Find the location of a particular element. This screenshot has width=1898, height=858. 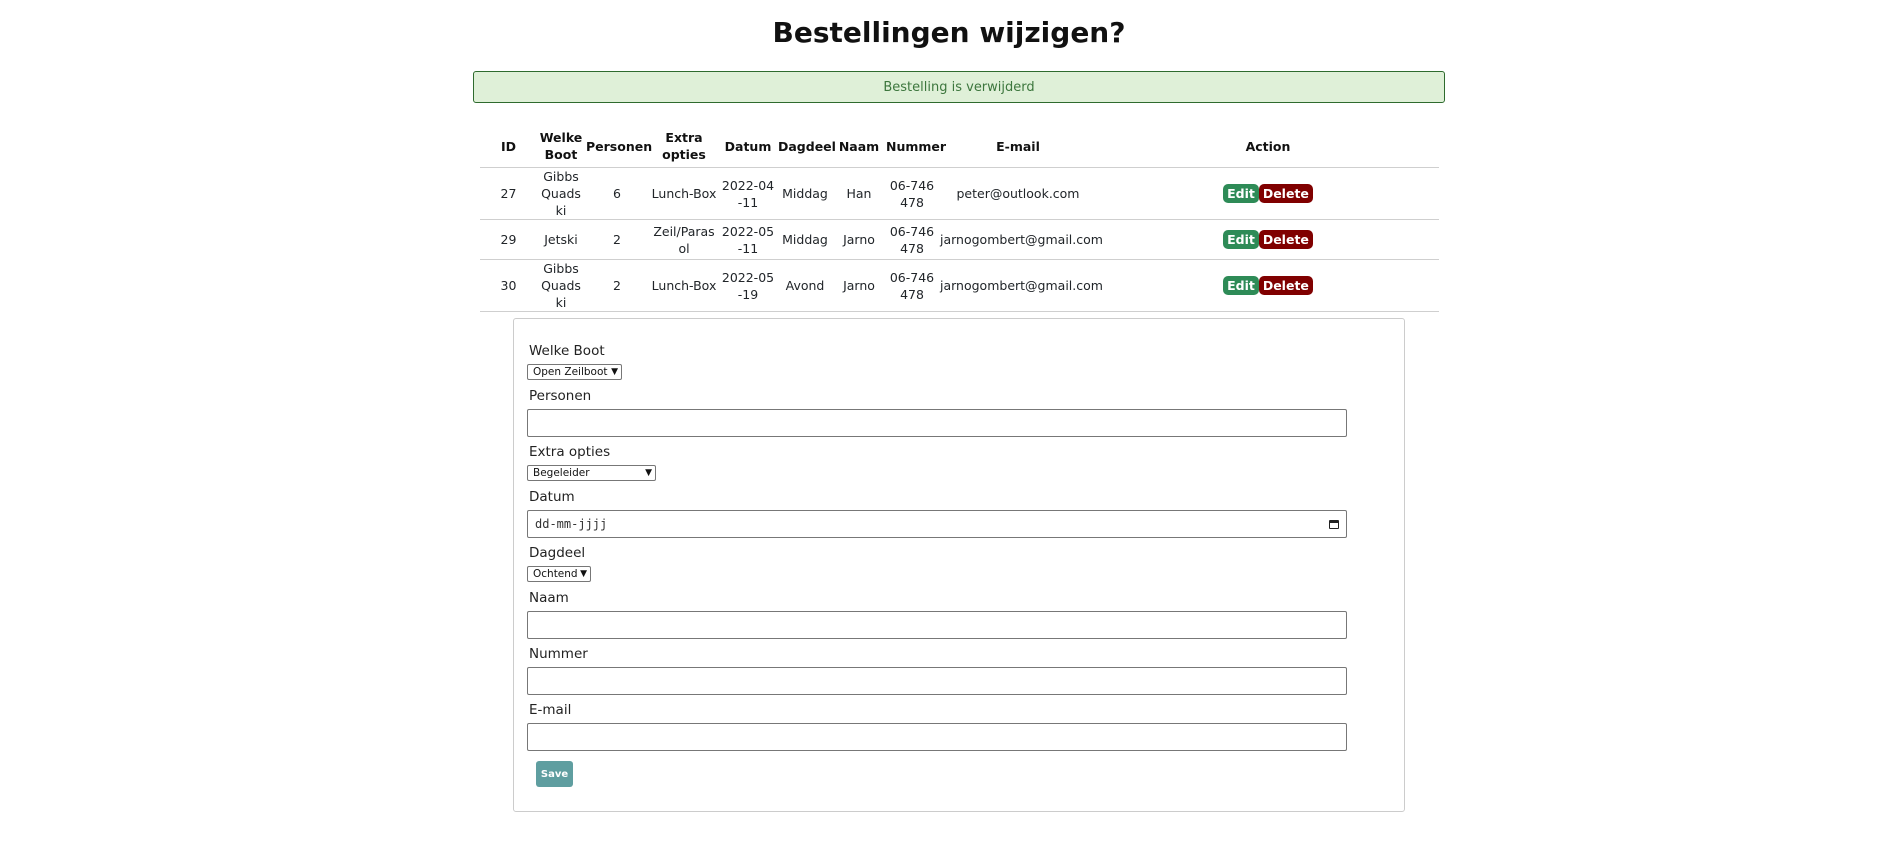

extra-select: Begeleider ▼ is located at coordinates (591, 473).